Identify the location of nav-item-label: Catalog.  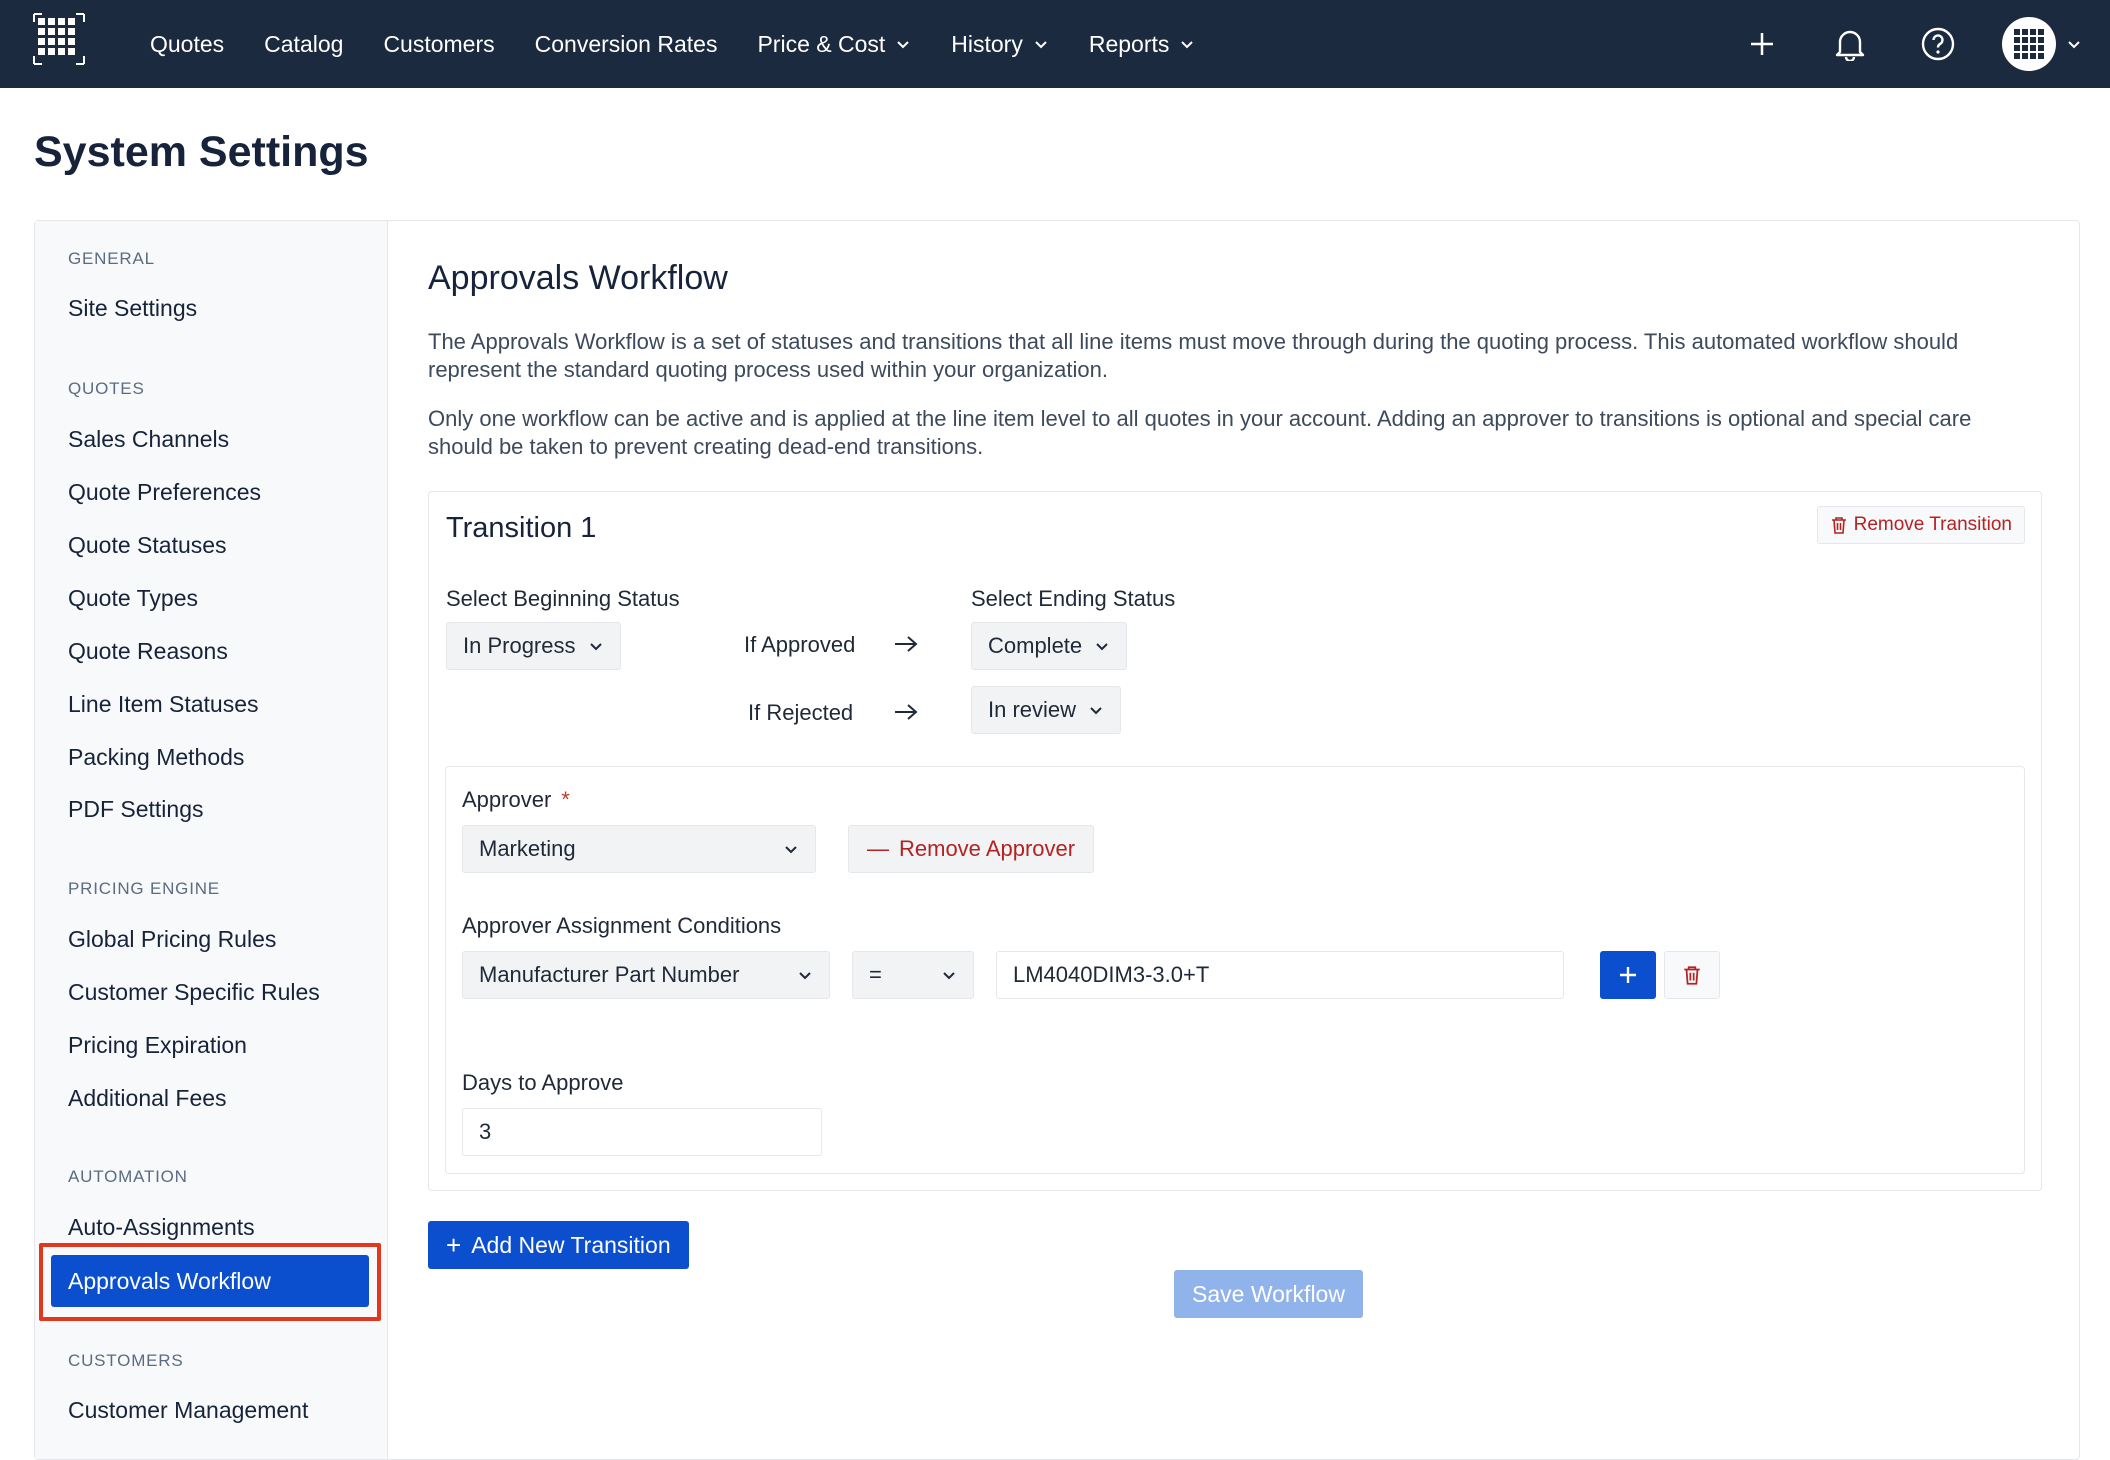
(304, 43).